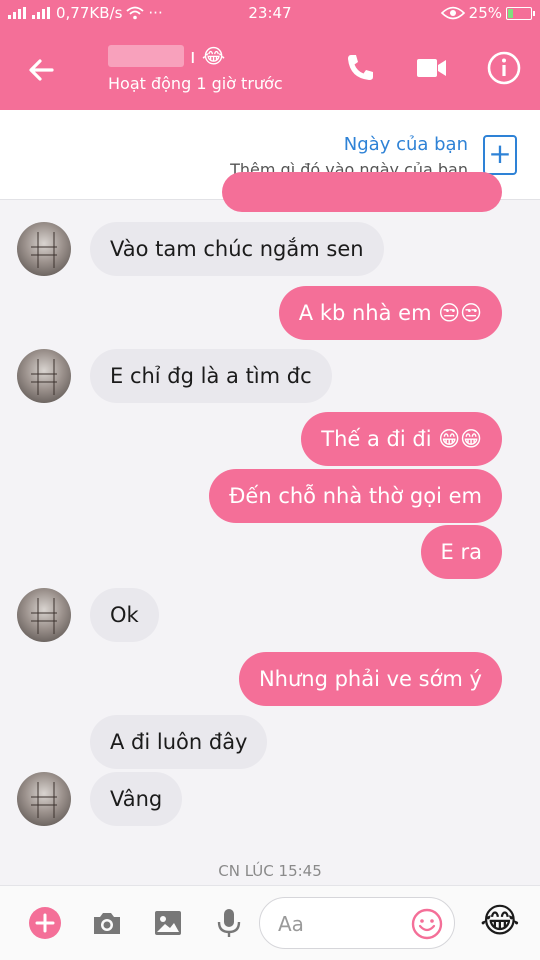 The width and height of the screenshot is (540, 960). What do you see at coordinates (504, 68) in the screenshot?
I see `info-icon` at bounding box center [504, 68].